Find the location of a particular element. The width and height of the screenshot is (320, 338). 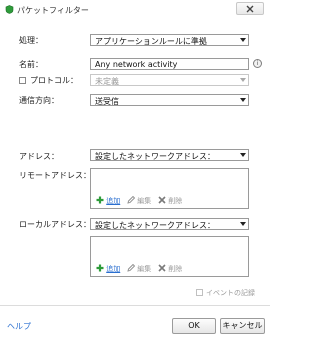

help-link: ヘルプ is located at coordinates (19, 326).